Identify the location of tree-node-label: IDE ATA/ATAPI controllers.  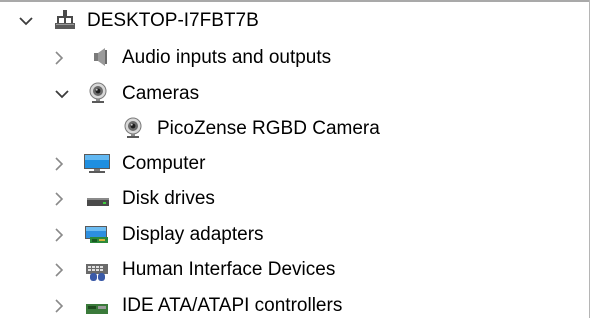
(232, 305).